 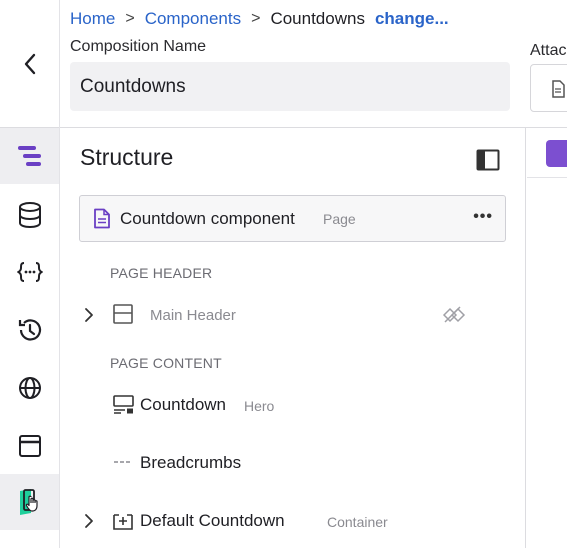 I want to click on left-icon-rail, so click(x=30, y=338).